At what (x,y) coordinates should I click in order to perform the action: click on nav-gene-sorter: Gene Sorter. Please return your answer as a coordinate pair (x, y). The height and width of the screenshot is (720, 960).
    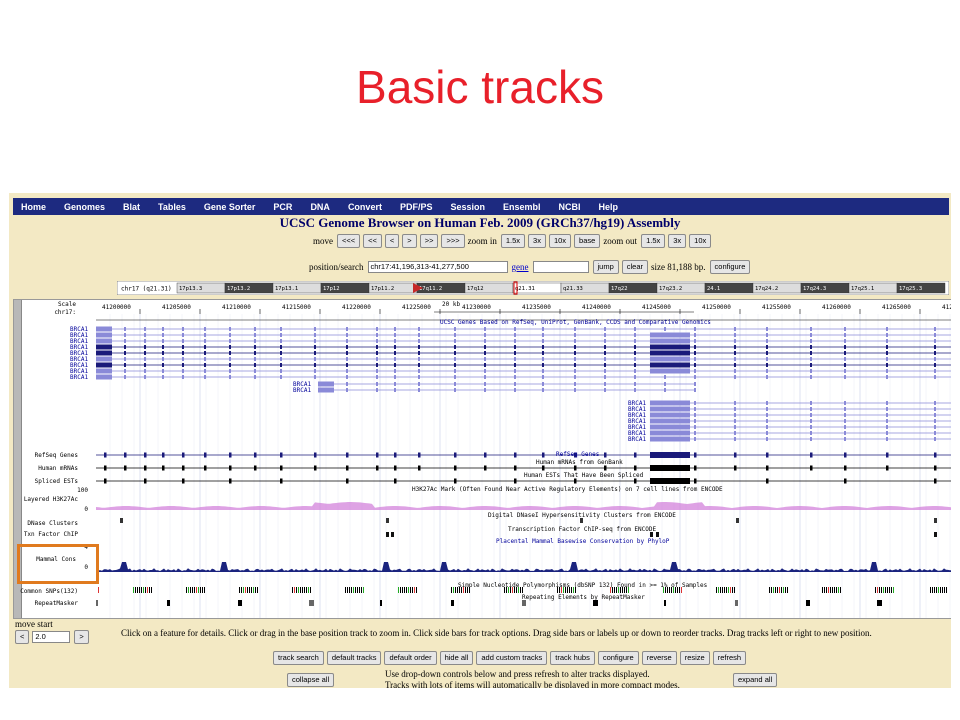
    Looking at the image, I should click on (230, 207).